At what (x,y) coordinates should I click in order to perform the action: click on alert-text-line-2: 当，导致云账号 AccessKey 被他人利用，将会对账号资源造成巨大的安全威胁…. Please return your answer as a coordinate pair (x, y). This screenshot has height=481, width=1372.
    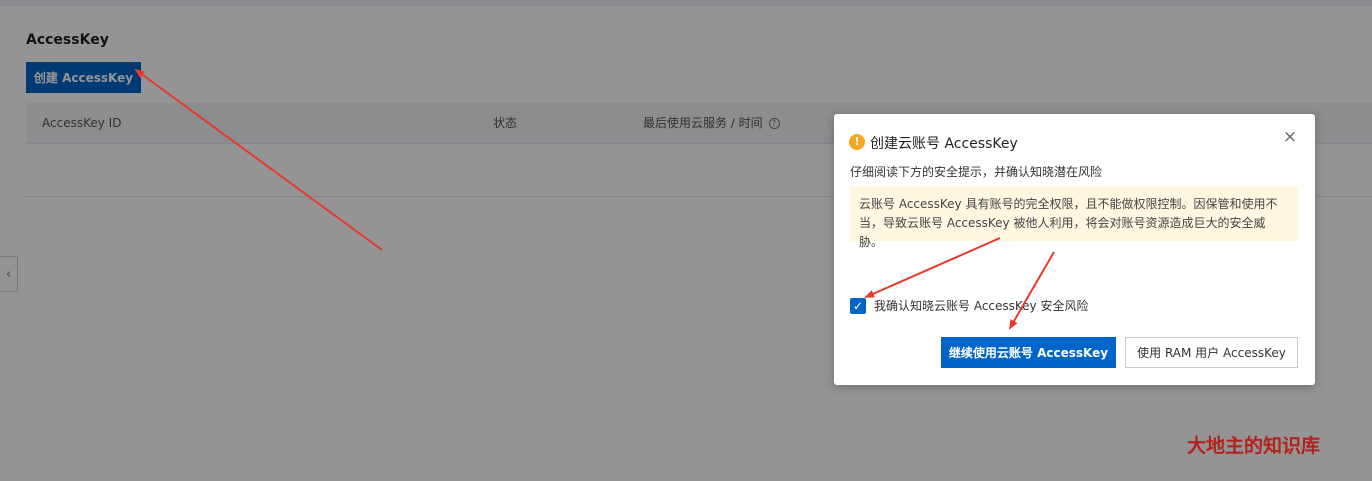
    Looking at the image, I should click on (1062, 232).